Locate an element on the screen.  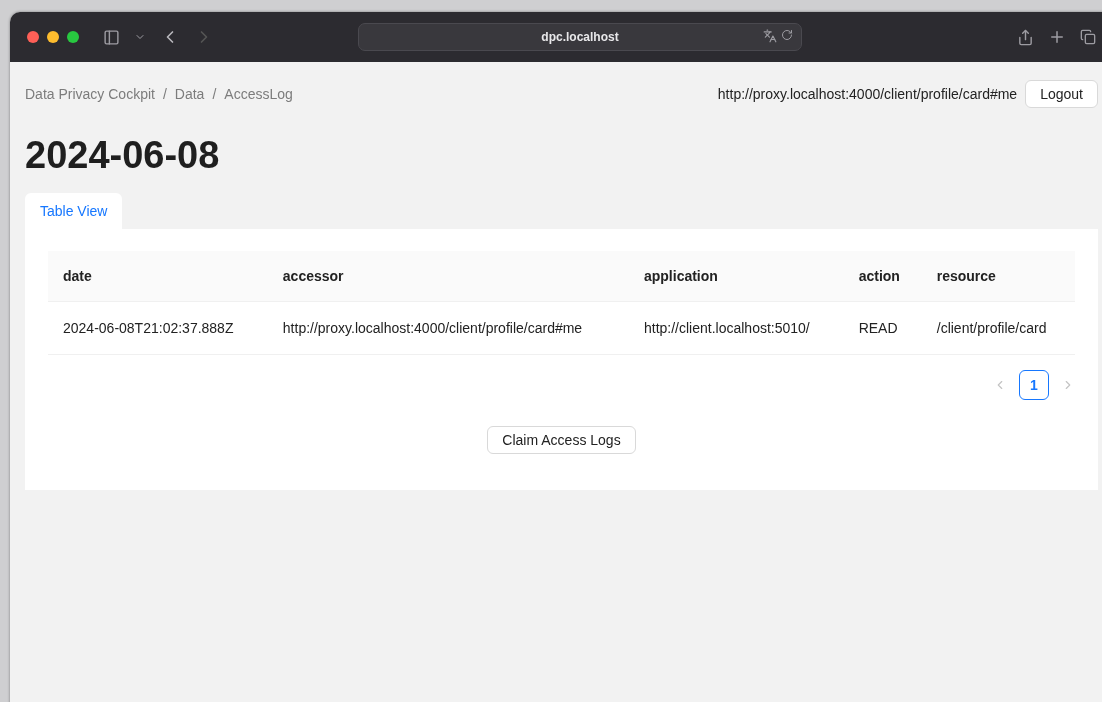
table-cell: READ is located at coordinates (882, 328).